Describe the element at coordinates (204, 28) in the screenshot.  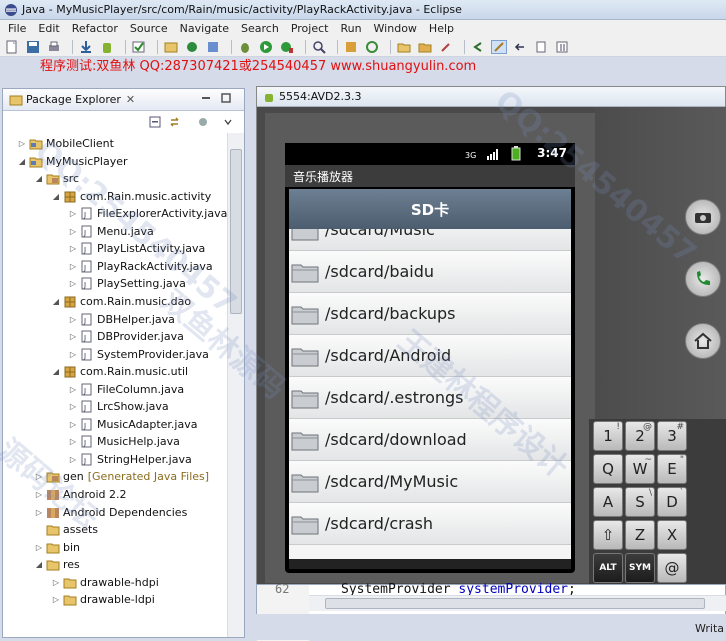
I see `menu-navigate: Navigate` at that location.